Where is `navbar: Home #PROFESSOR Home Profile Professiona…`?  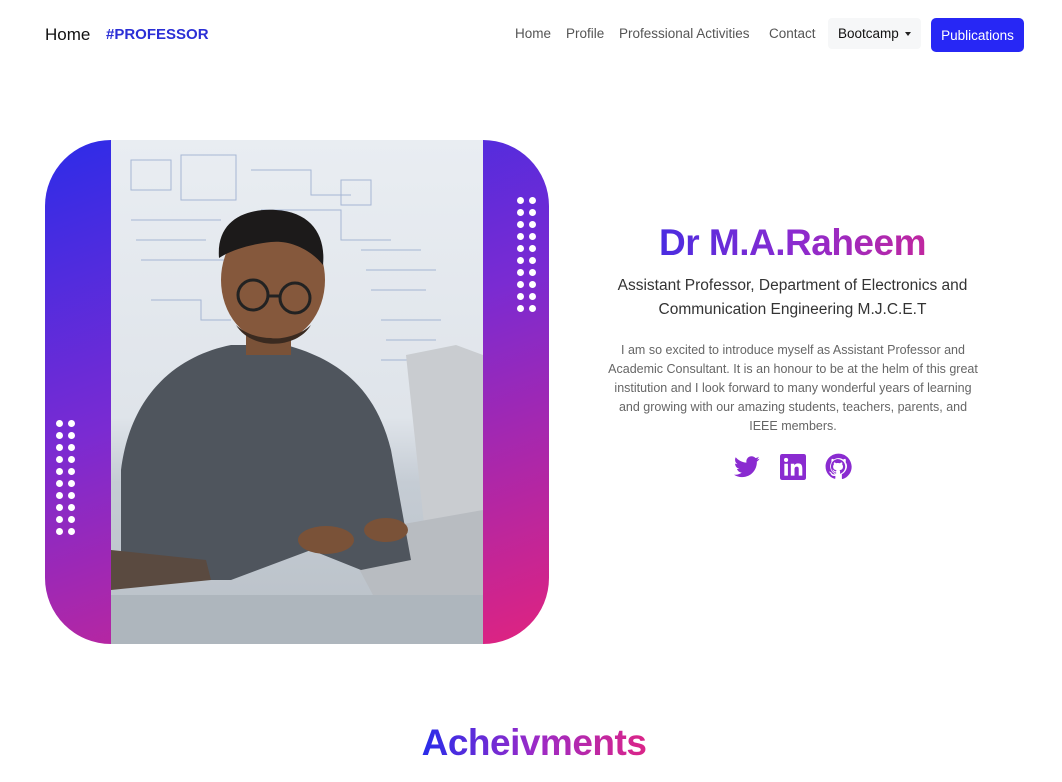 navbar: Home #PROFESSOR Home Profile Professiona… is located at coordinates (531, 35).